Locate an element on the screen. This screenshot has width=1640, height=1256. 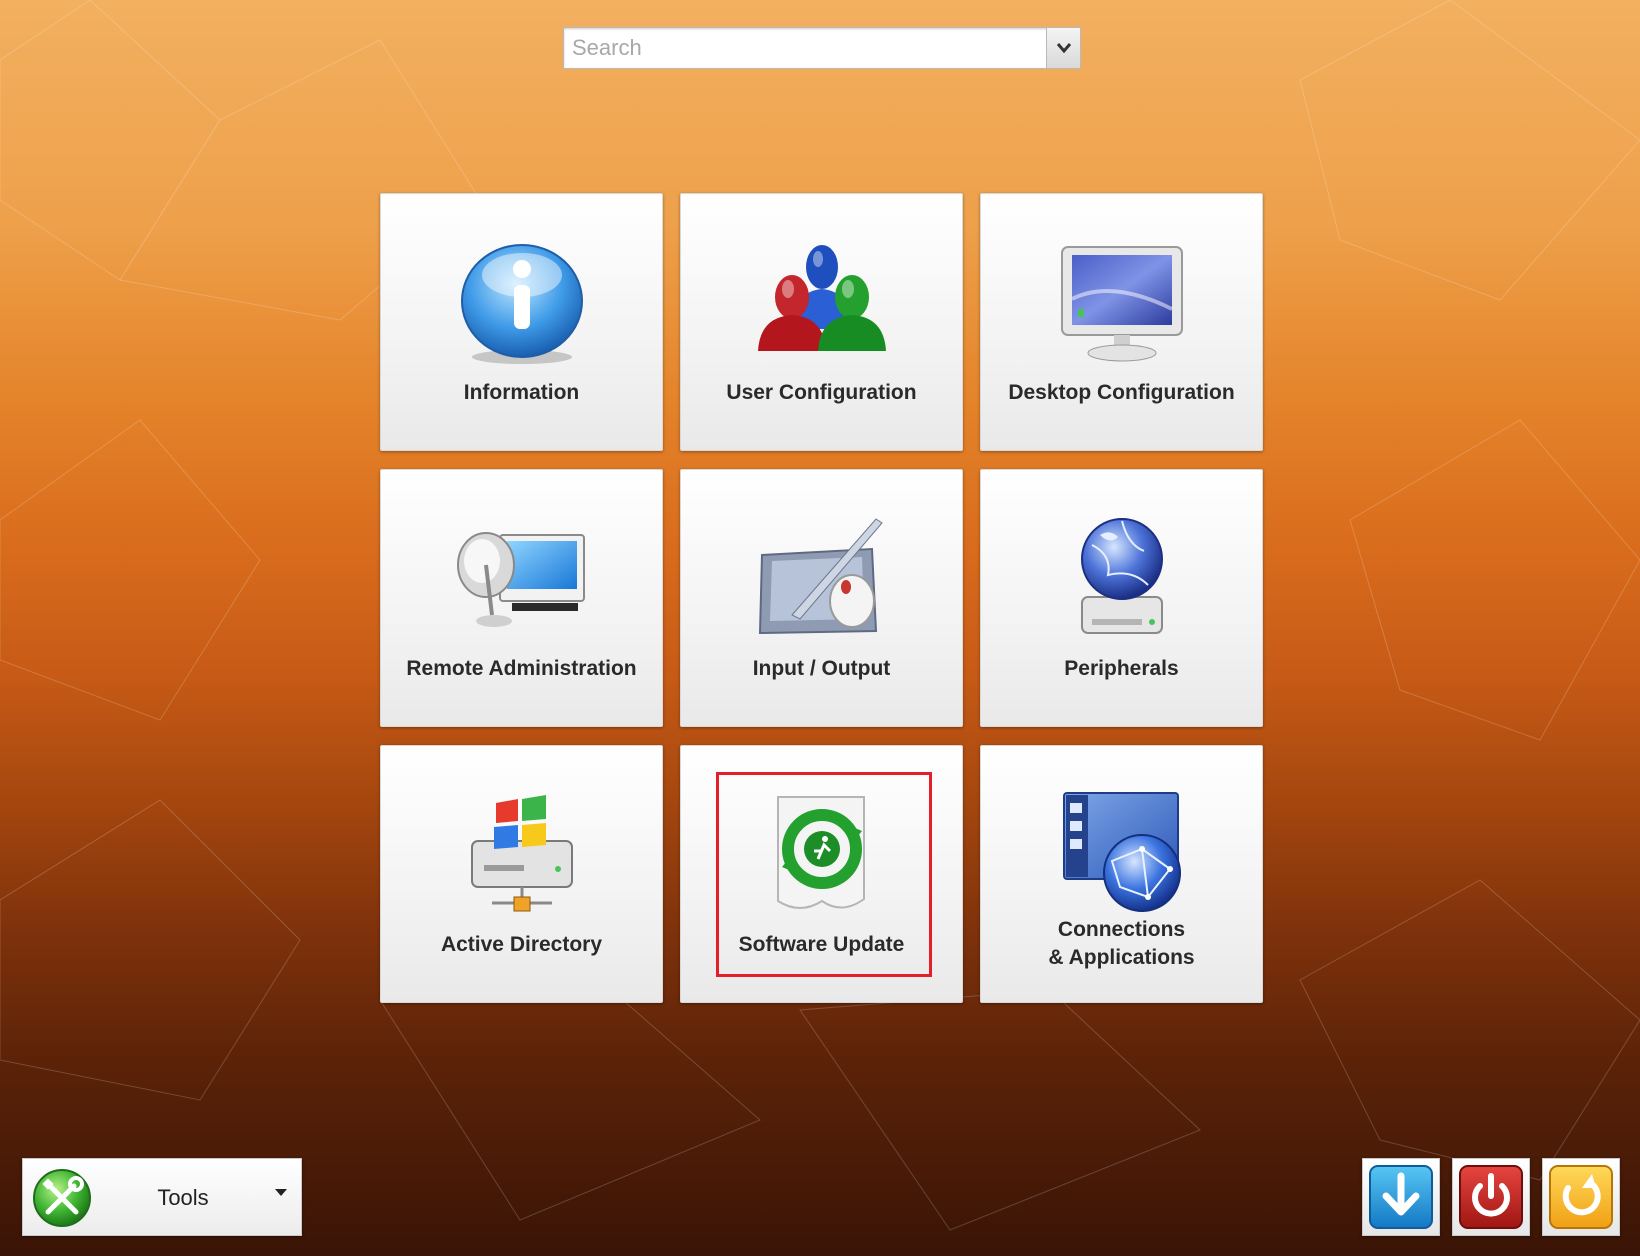
globe-drive-icon is located at coordinates (1121, 576).